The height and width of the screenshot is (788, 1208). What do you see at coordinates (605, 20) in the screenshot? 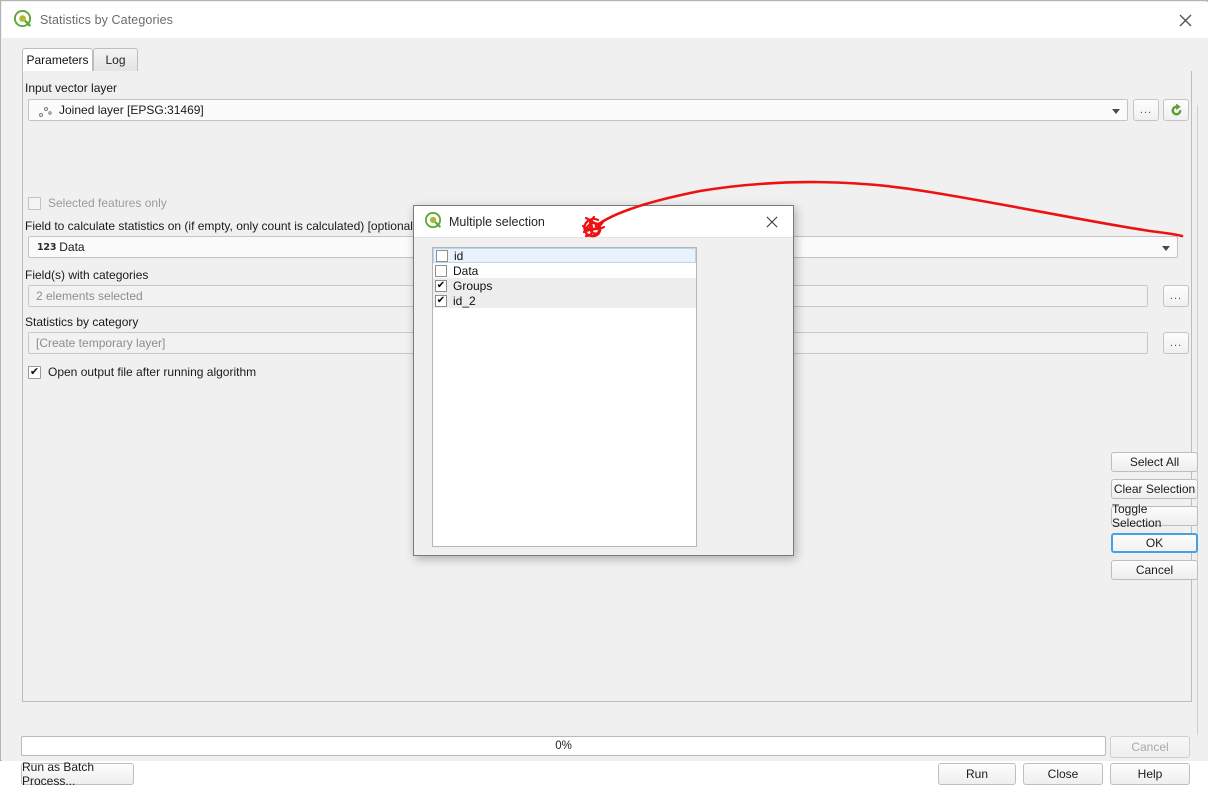
I see `window-titlebar: Statistics by Categories` at bounding box center [605, 20].